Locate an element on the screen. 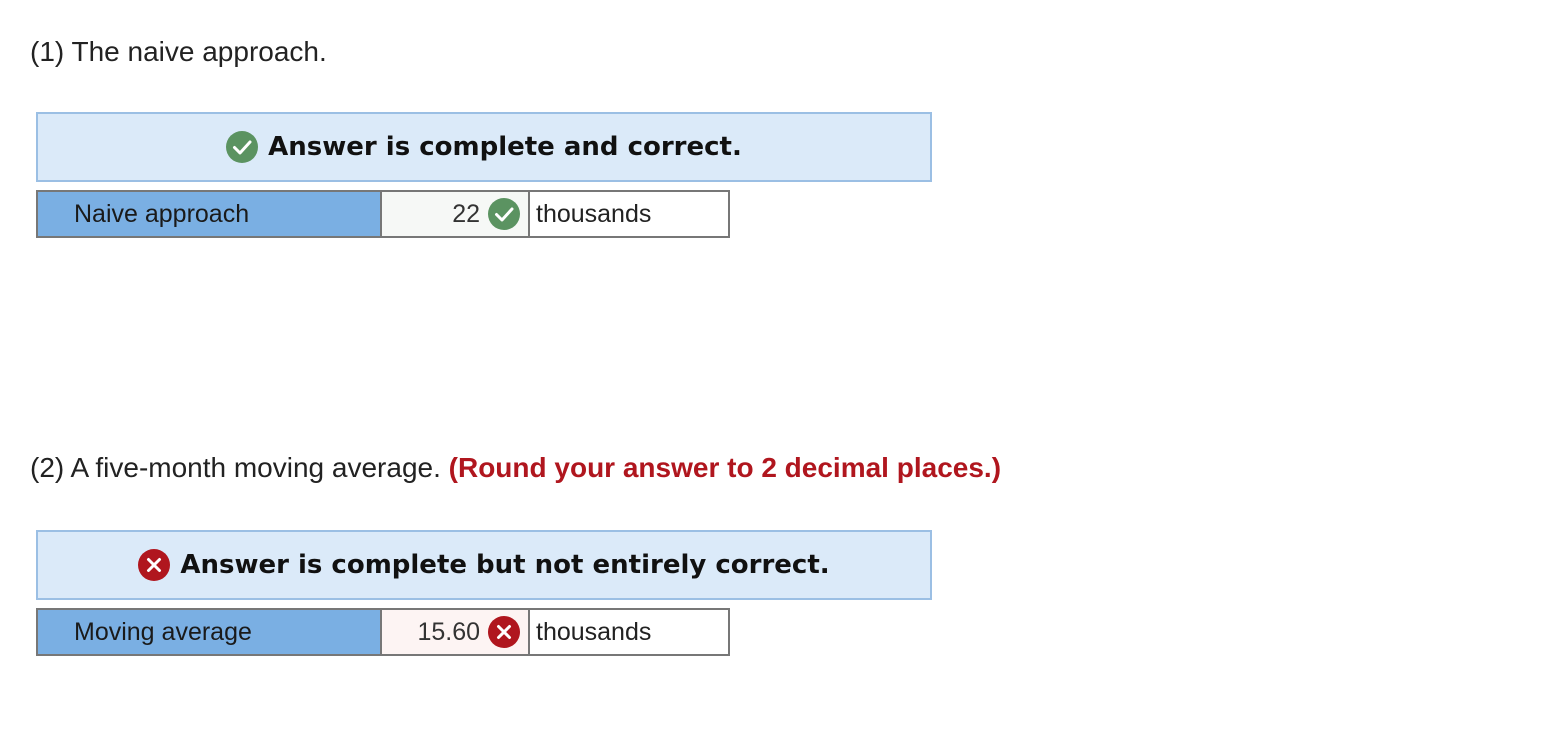 This screenshot has height=740, width=1562. answer-label-cell: Naive approach is located at coordinates (209, 214).